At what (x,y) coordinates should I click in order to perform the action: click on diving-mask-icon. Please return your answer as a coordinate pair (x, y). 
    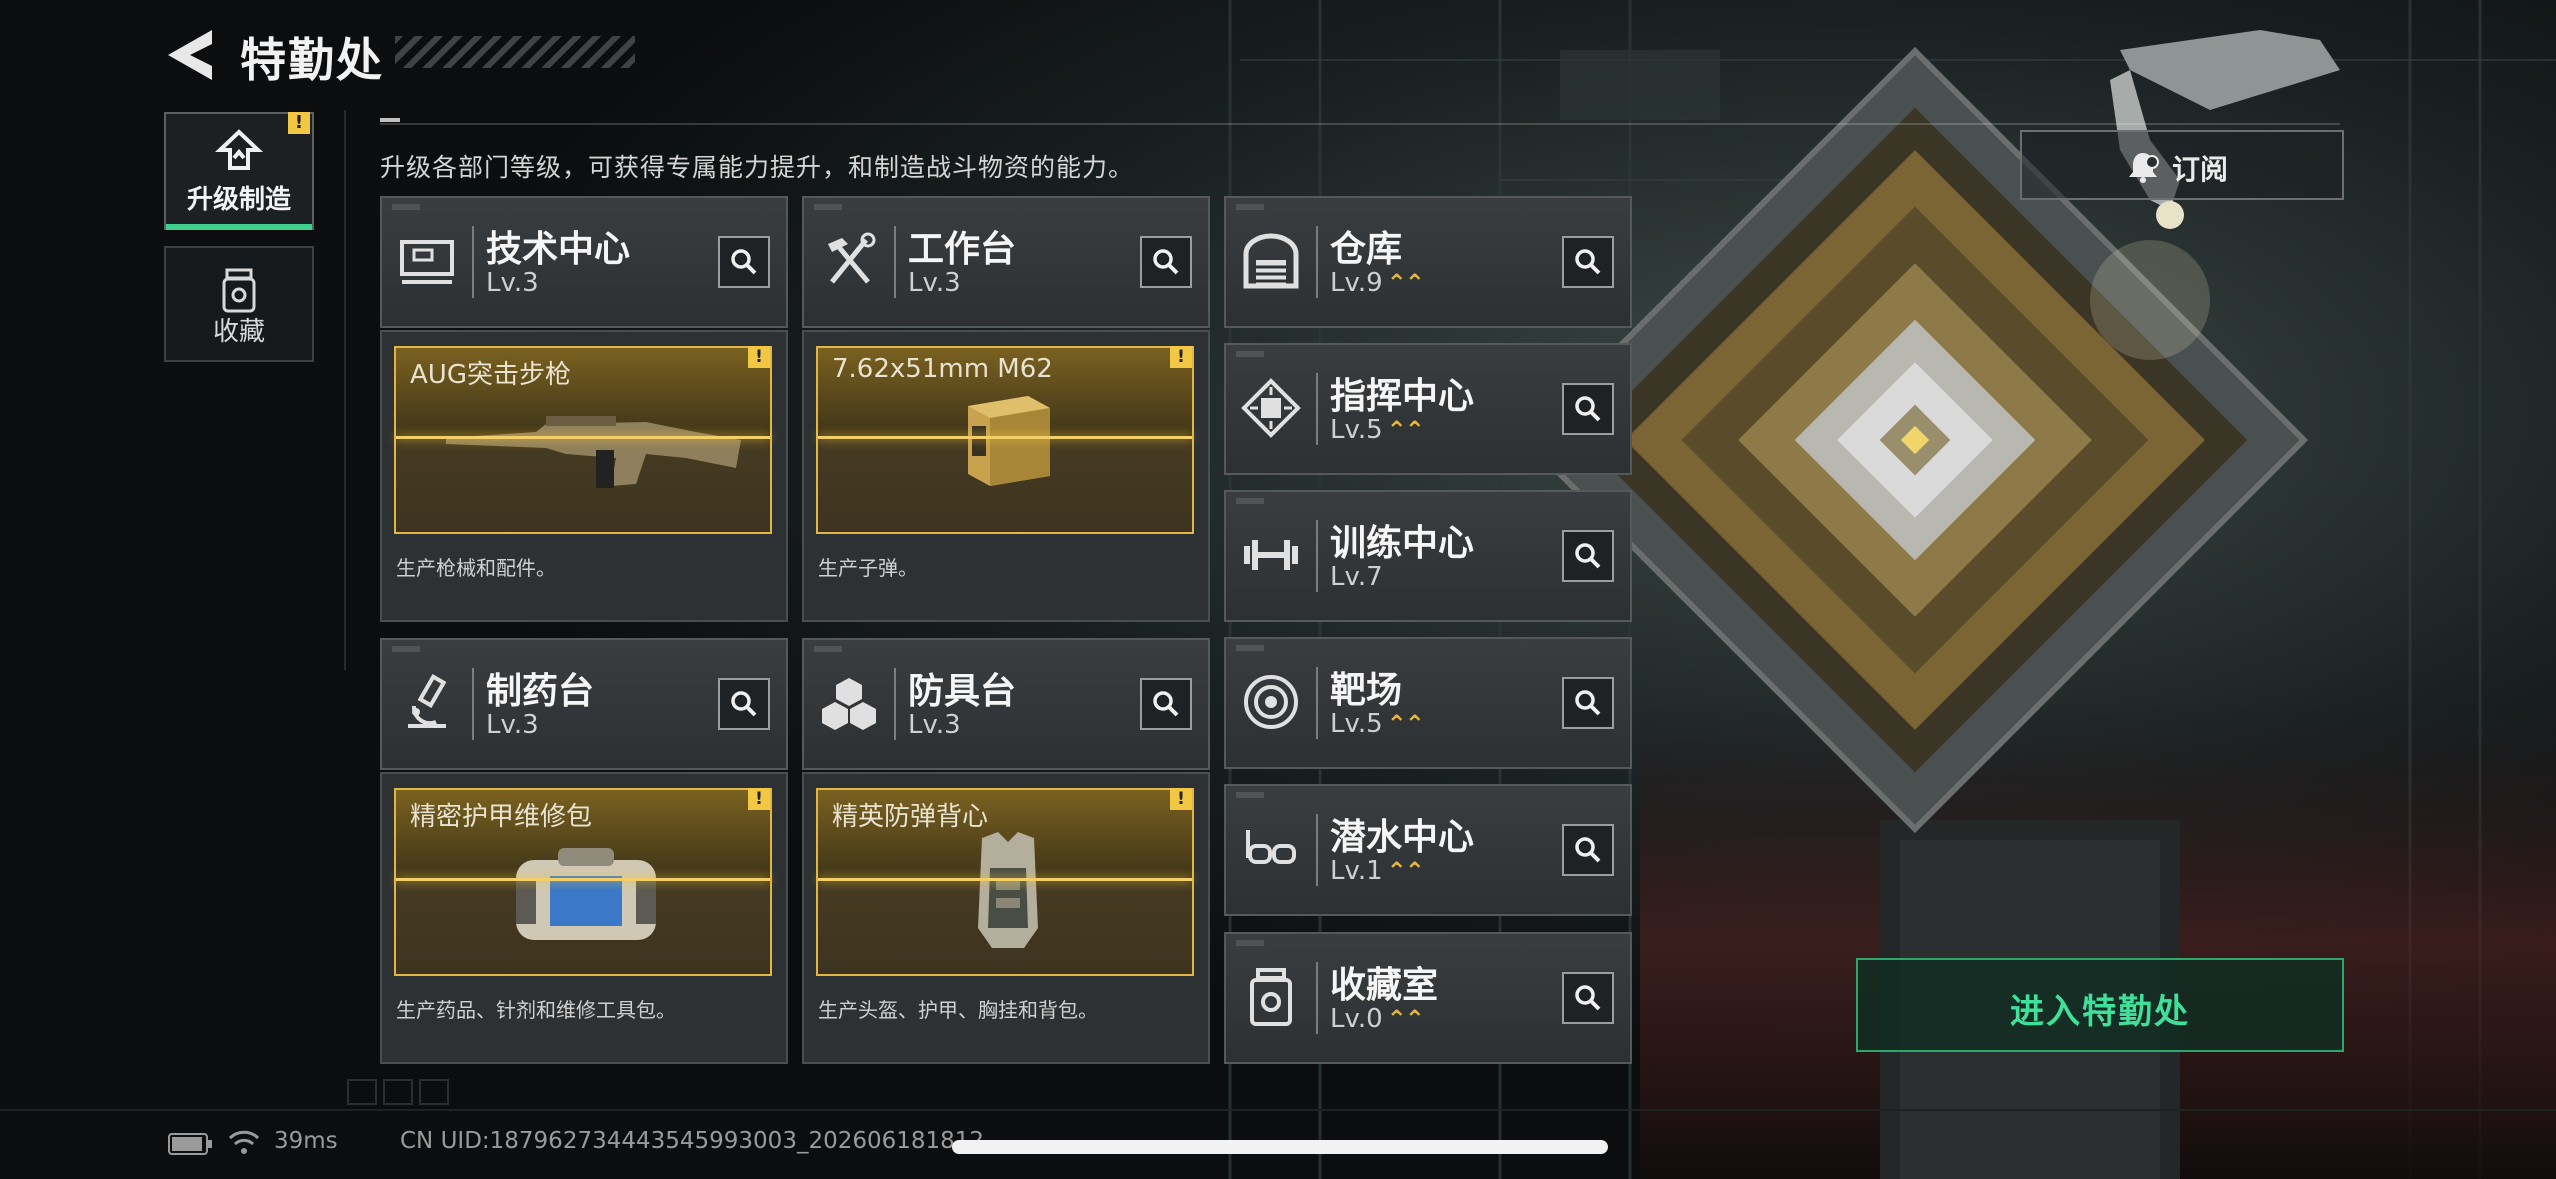
    Looking at the image, I should click on (1271, 847).